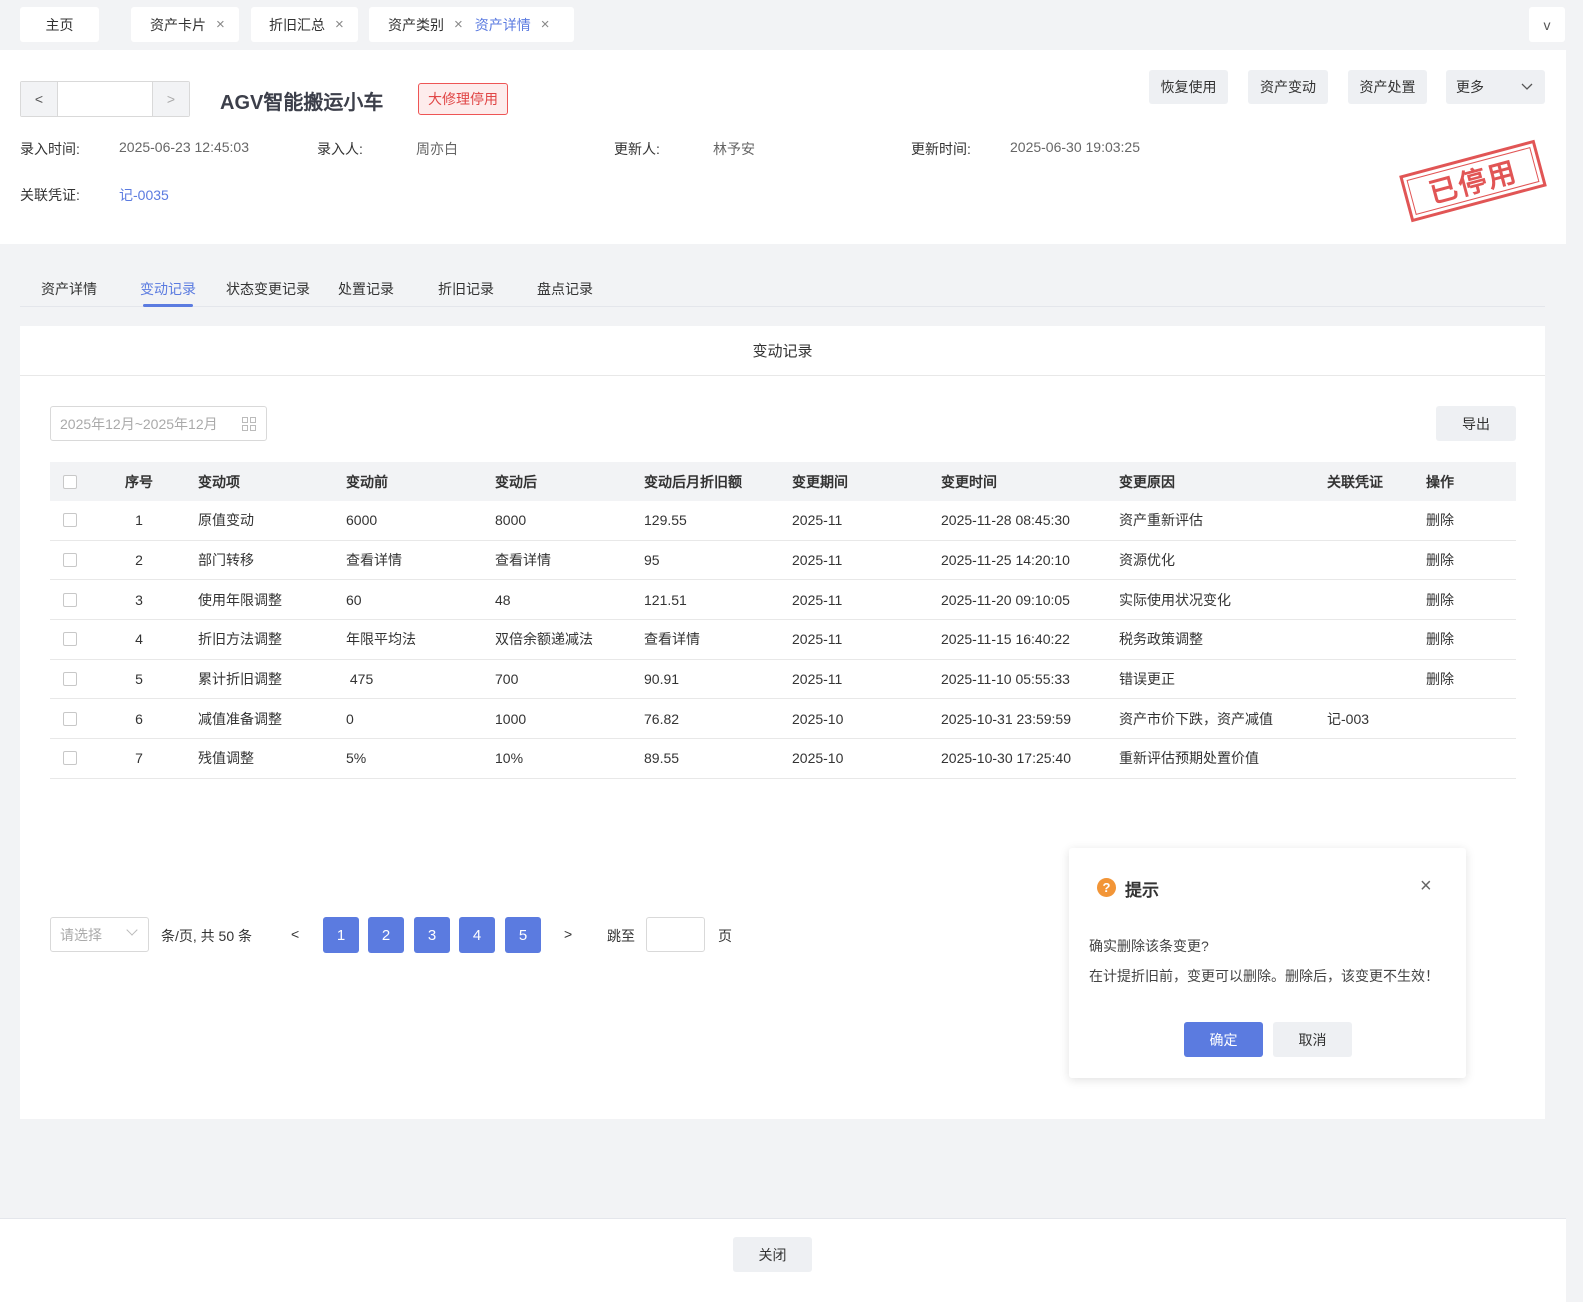 This screenshot has height=1302, width=1583. I want to click on record-index-input, so click(105, 99).